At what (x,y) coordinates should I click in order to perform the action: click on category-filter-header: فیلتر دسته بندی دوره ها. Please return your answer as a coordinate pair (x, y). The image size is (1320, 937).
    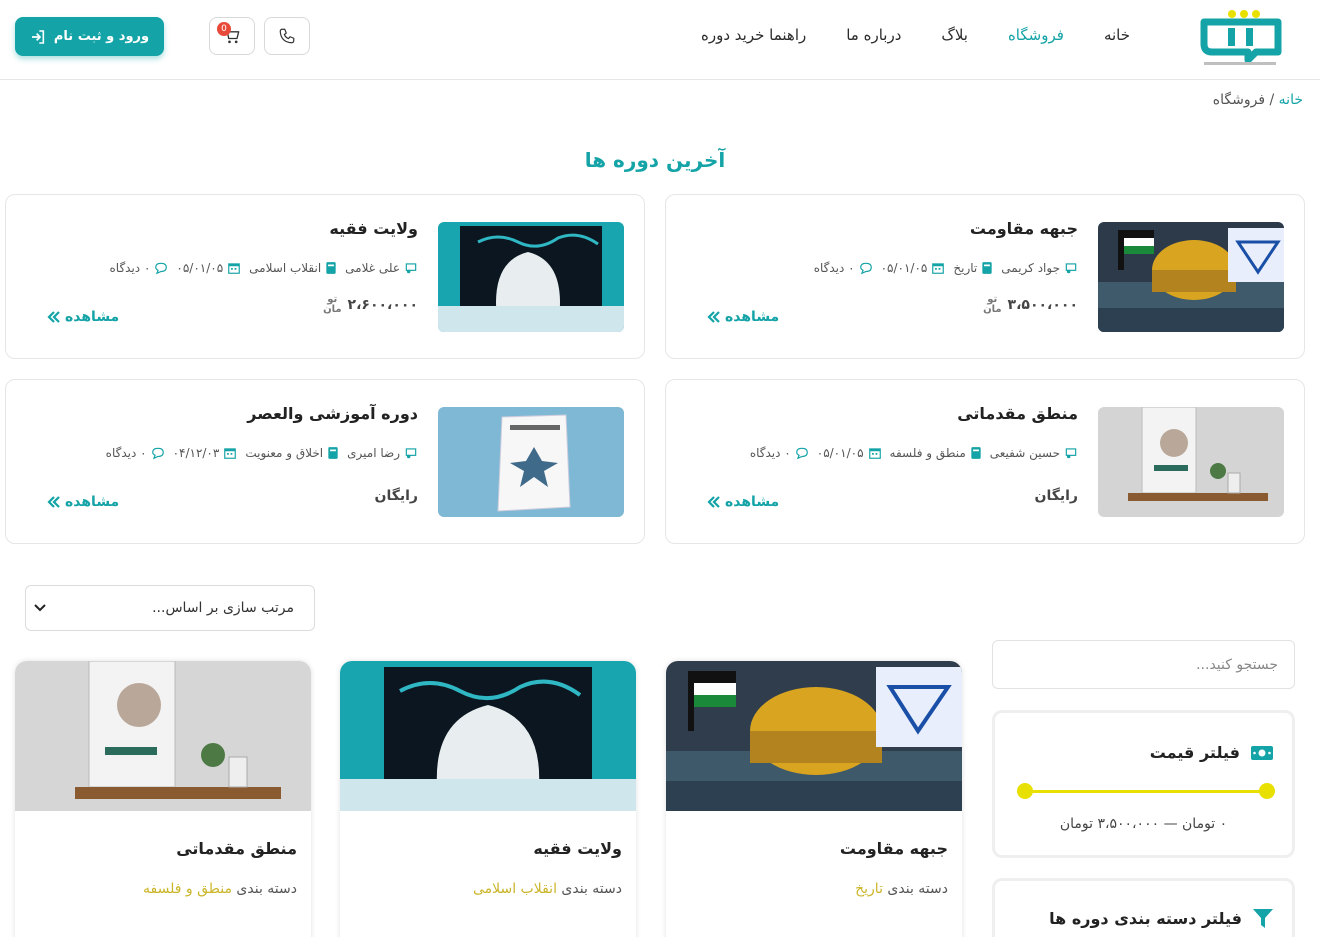
    Looking at the image, I should click on (1161, 918).